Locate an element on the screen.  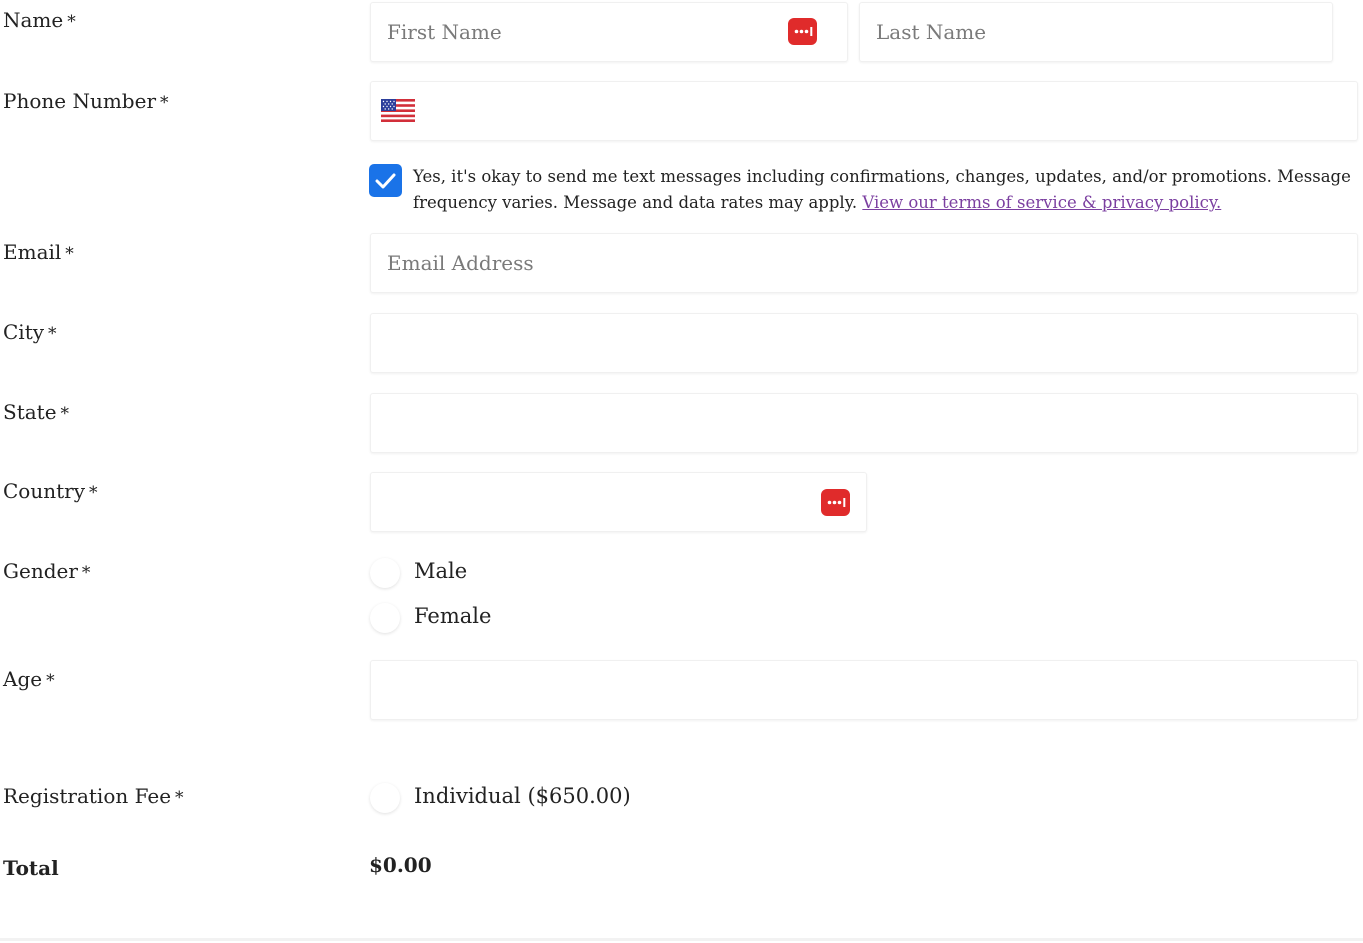
name-label: Name * is located at coordinates (39, 20).